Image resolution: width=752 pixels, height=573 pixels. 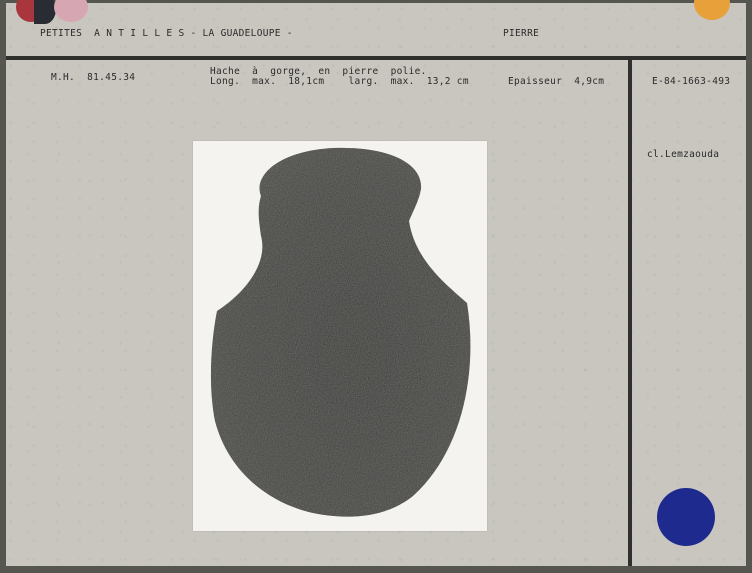 What do you see at coordinates (691, 81) in the screenshot?
I see `negative-number: E-84-1663-493` at bounding box center [691, 81].